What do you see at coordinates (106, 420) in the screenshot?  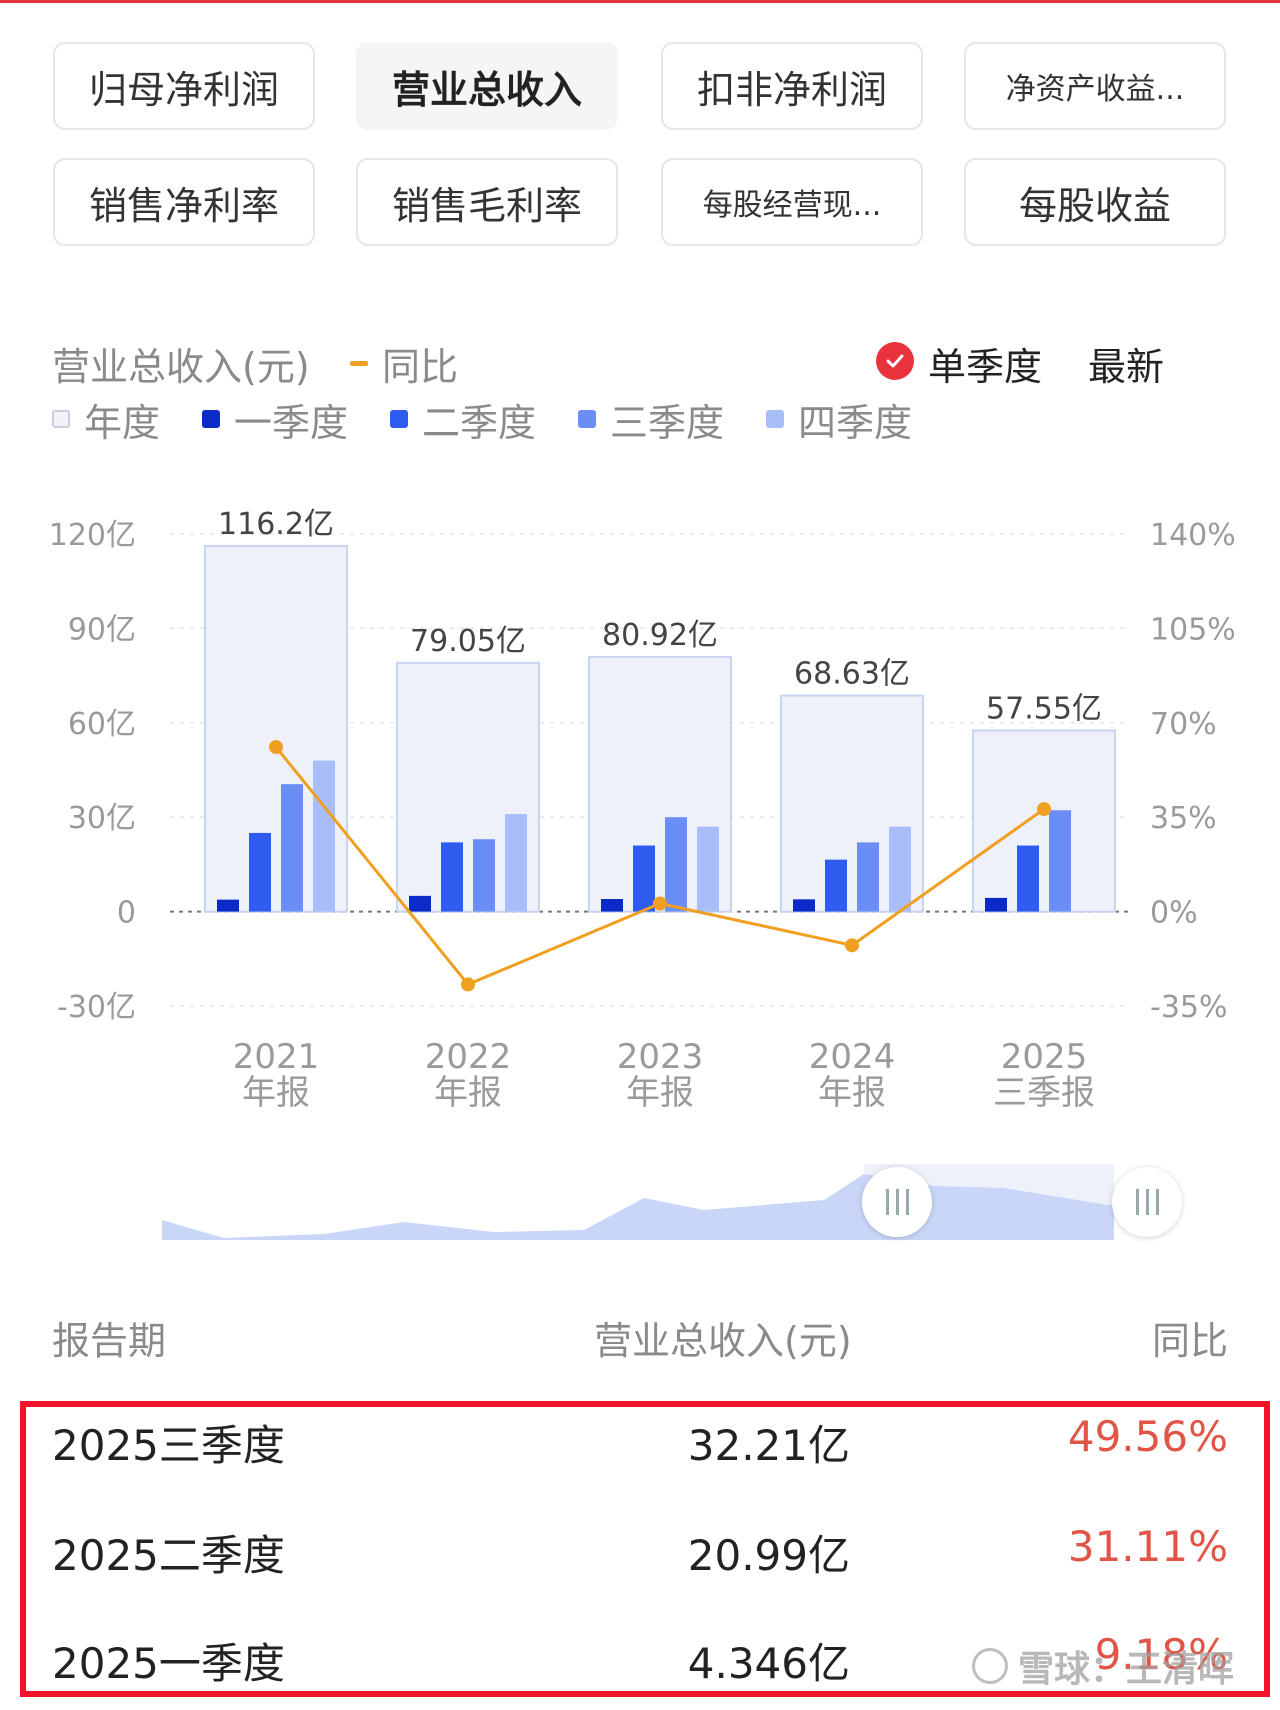 I see `legend-annual: 年度` at bounding box center [106, 420].